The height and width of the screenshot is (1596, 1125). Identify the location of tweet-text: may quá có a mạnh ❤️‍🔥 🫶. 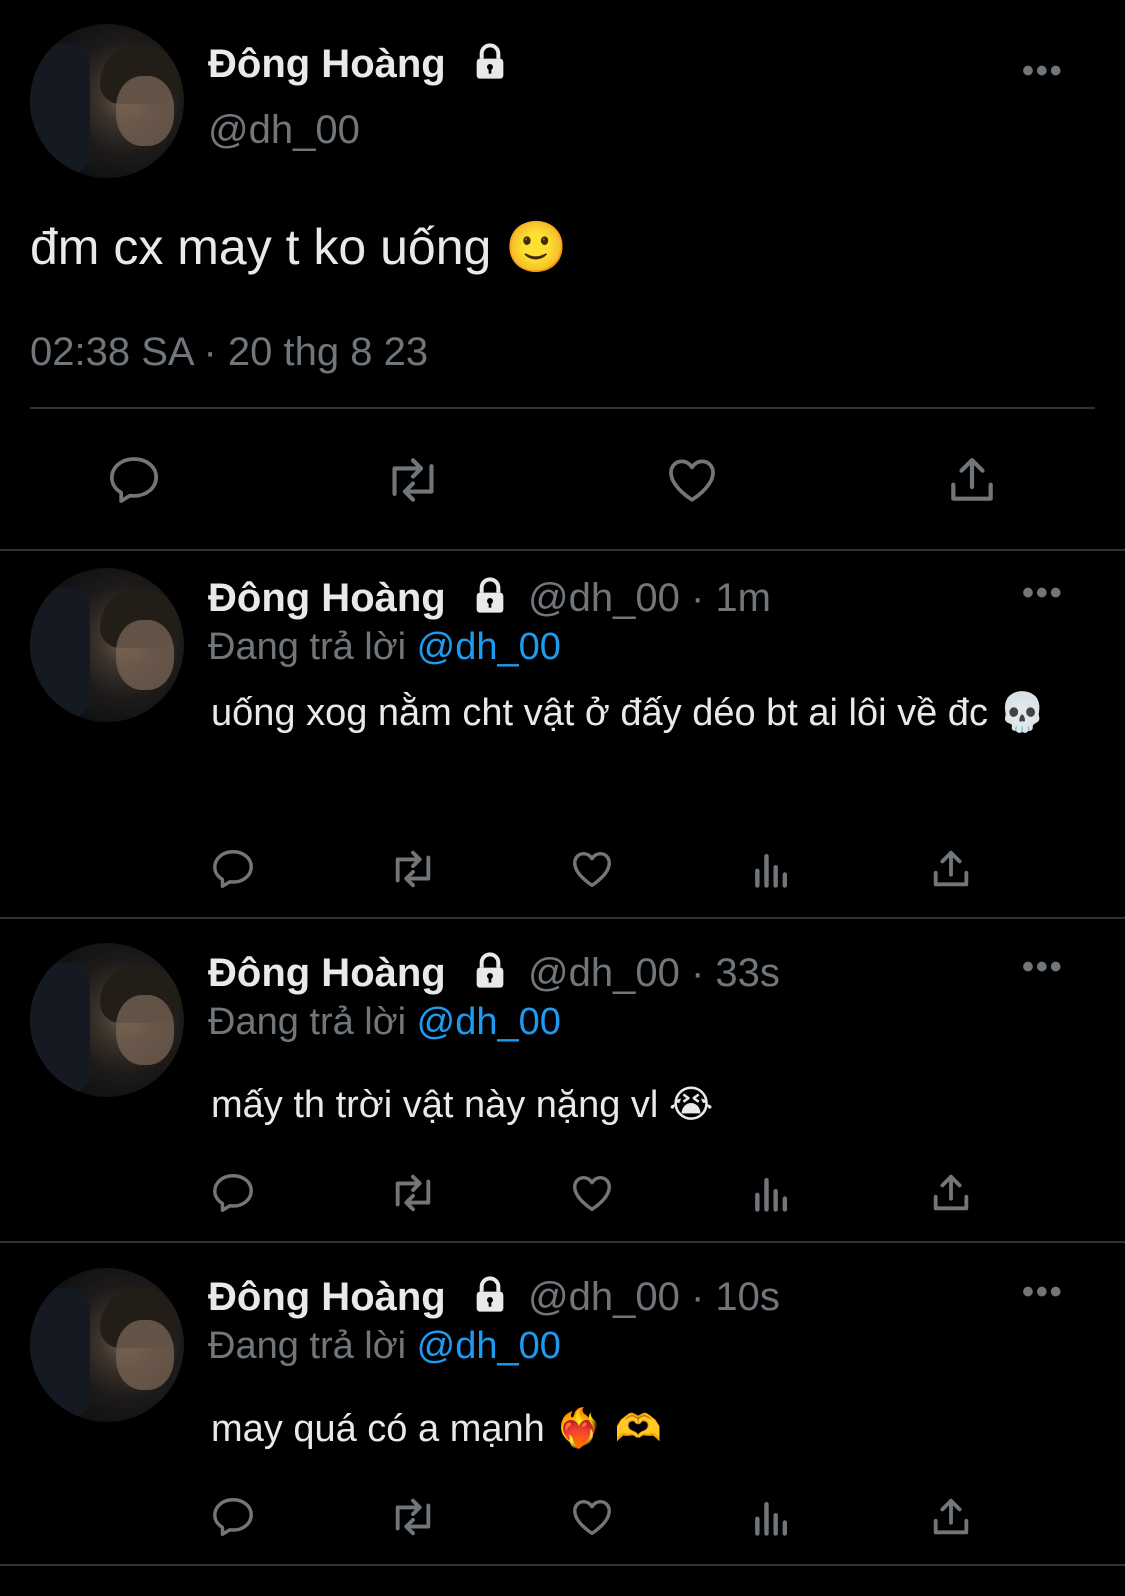
(646, 1428).